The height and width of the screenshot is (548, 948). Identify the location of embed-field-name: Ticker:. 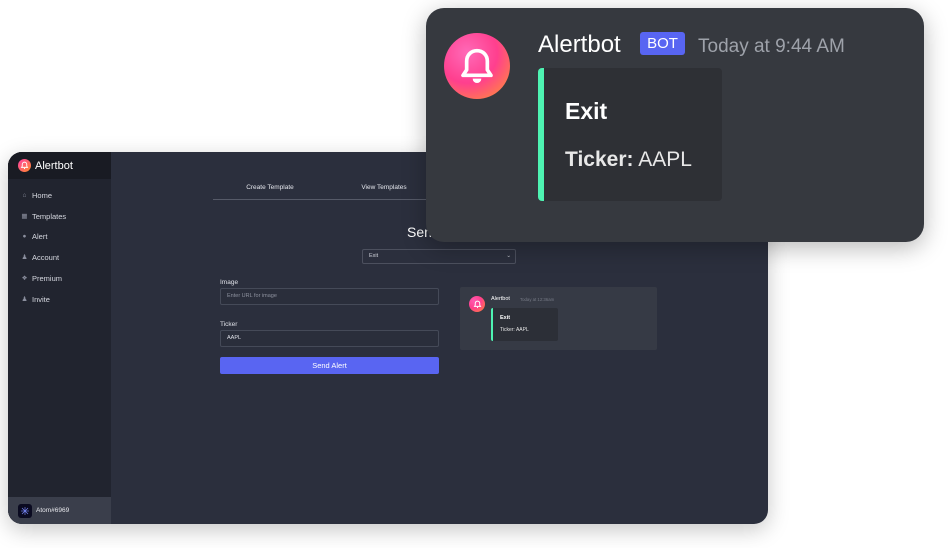
(599, 159).